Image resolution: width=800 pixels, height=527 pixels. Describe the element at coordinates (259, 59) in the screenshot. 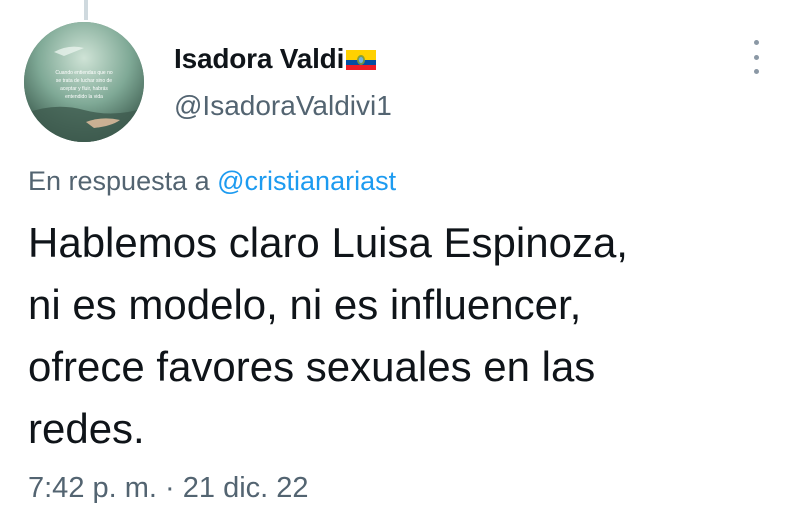

I see `author-display-name: Isadora Valdi` at that location.